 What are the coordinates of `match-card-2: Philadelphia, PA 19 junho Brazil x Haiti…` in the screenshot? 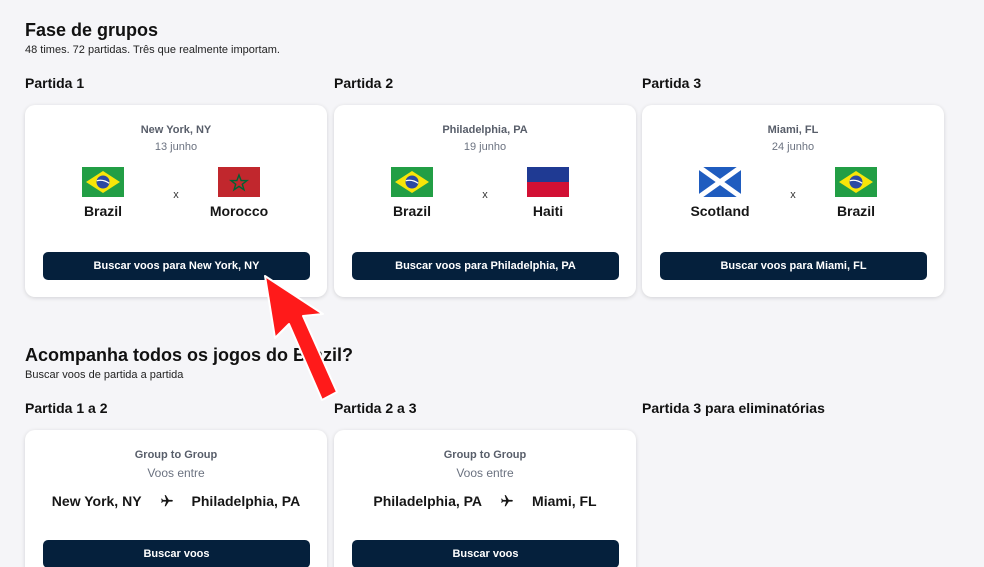 It's located at (485, 201).